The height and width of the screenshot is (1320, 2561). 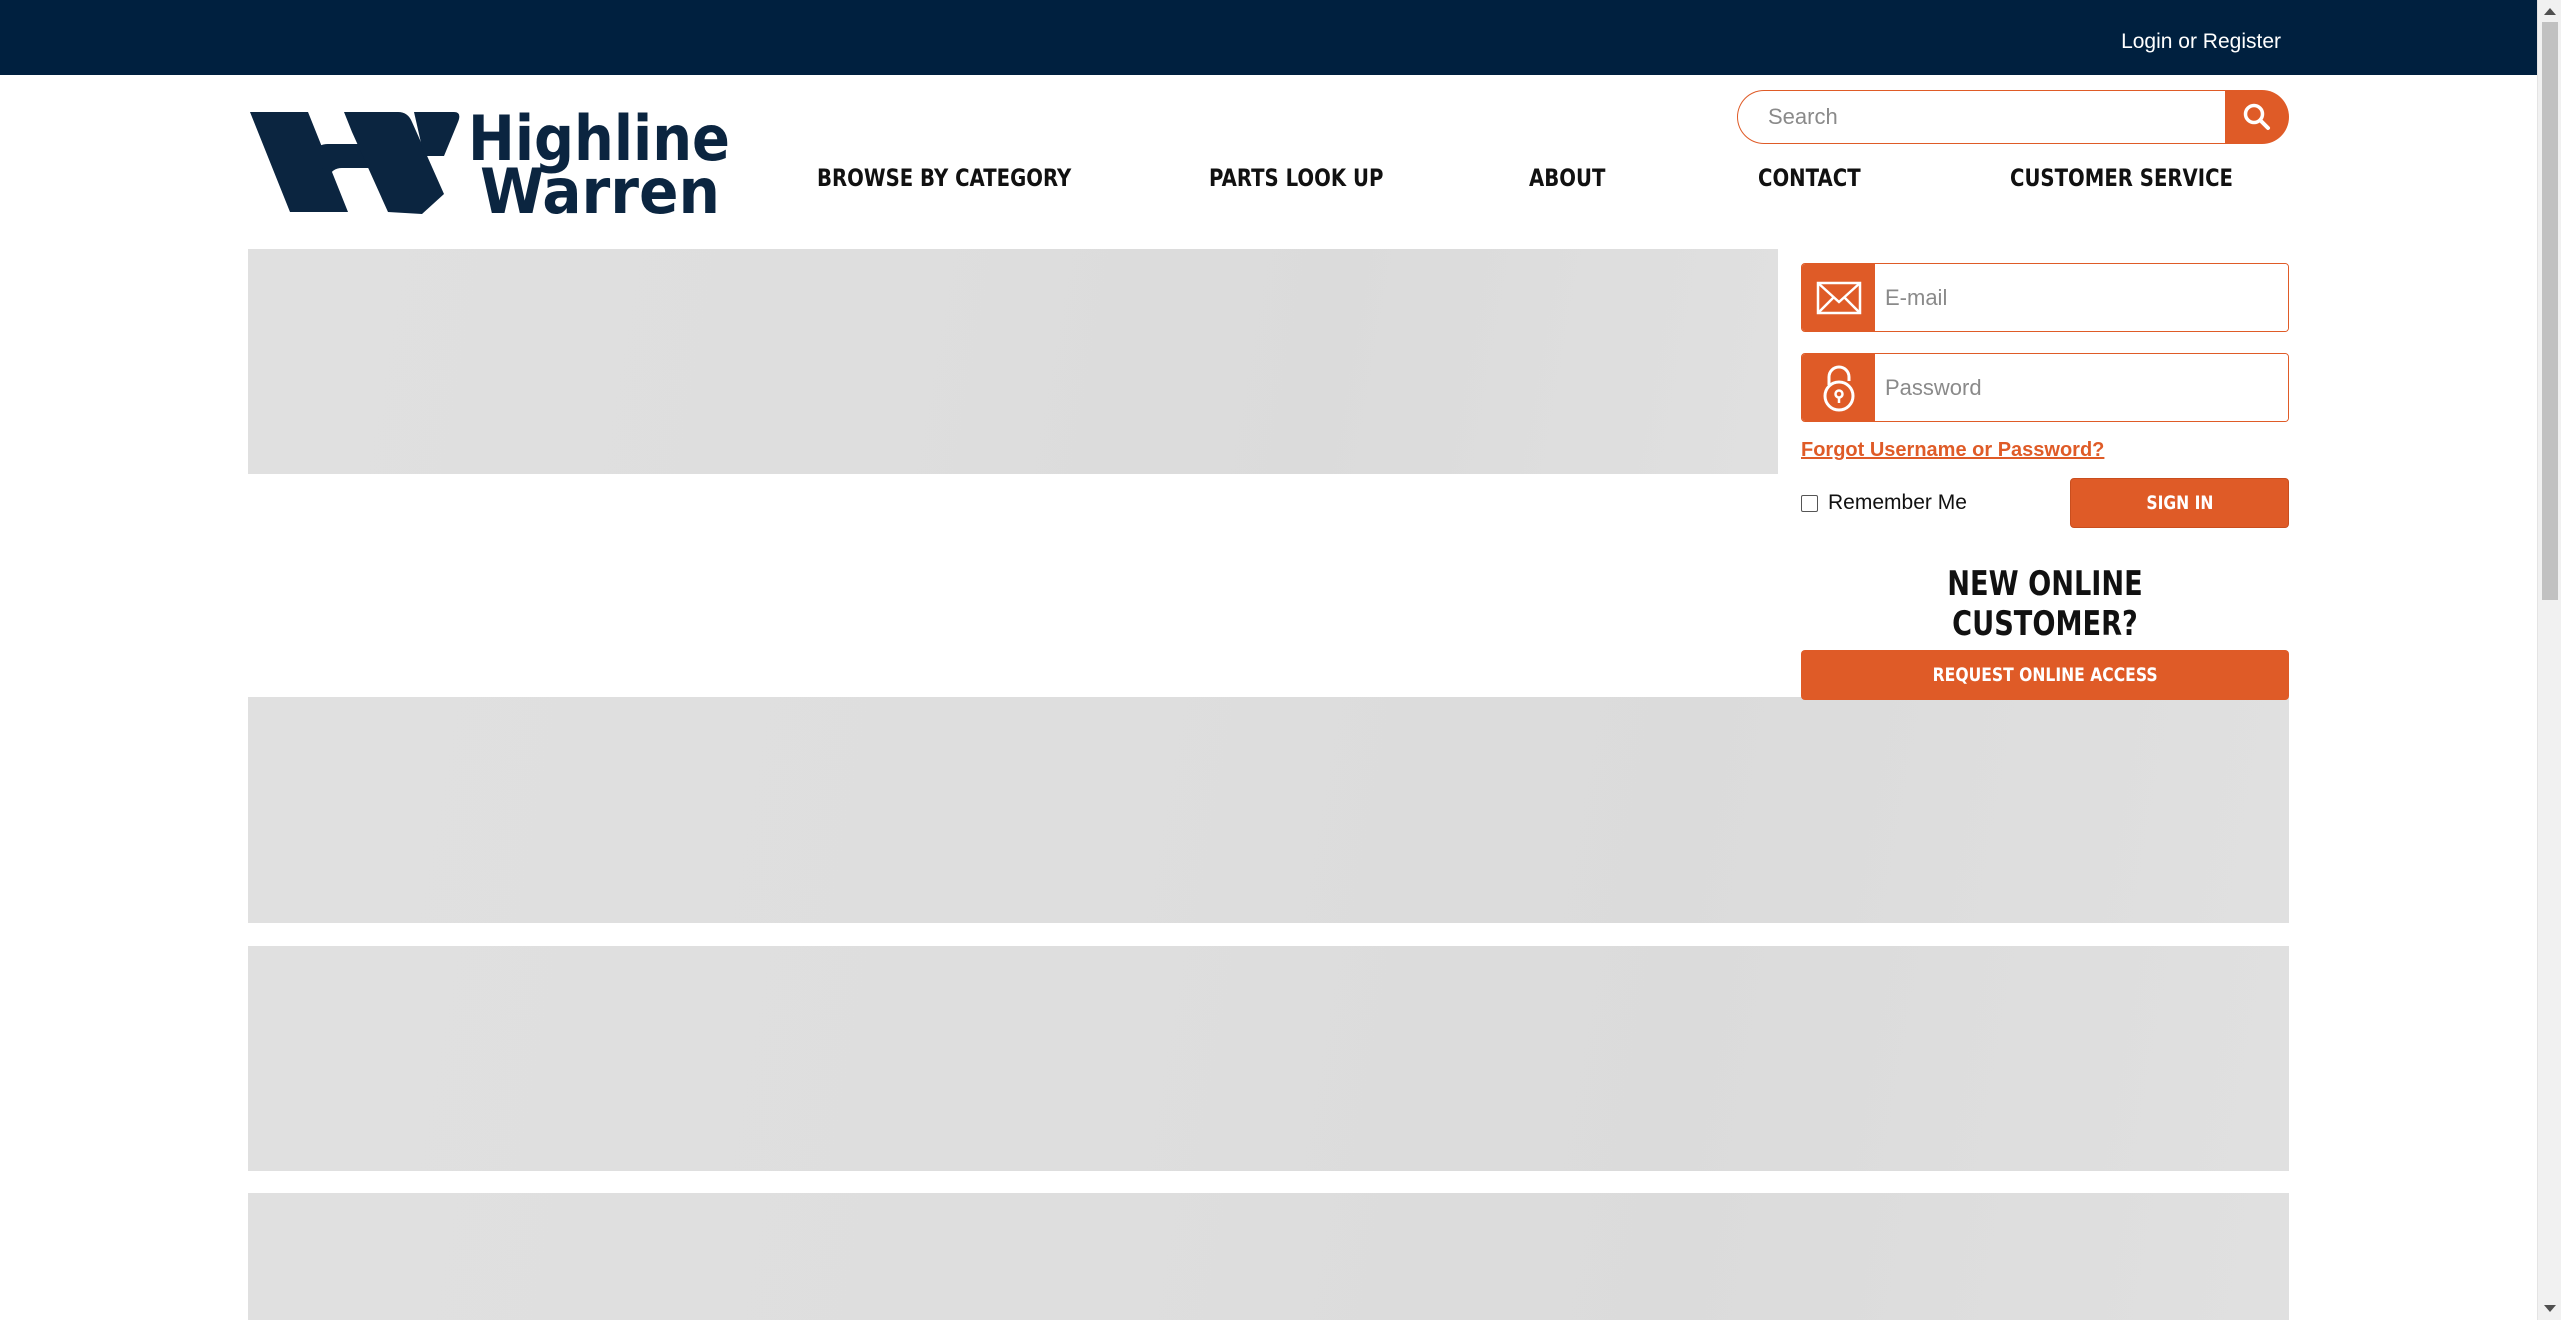 I want to click on nav-contact: CONTACT, so click(x=1809, y=178).